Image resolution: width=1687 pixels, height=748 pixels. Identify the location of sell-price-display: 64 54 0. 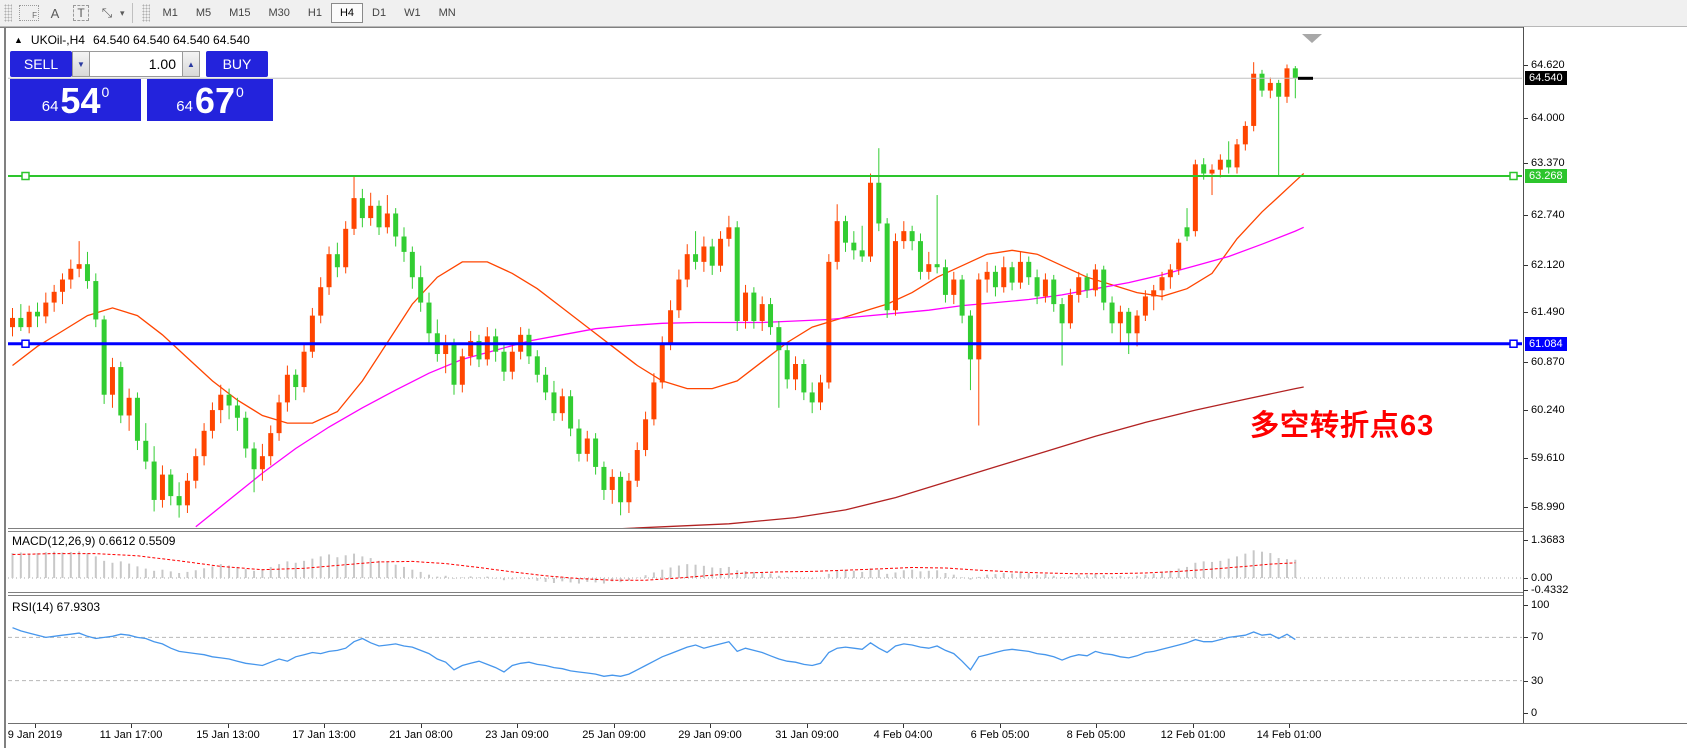
(75, 100).